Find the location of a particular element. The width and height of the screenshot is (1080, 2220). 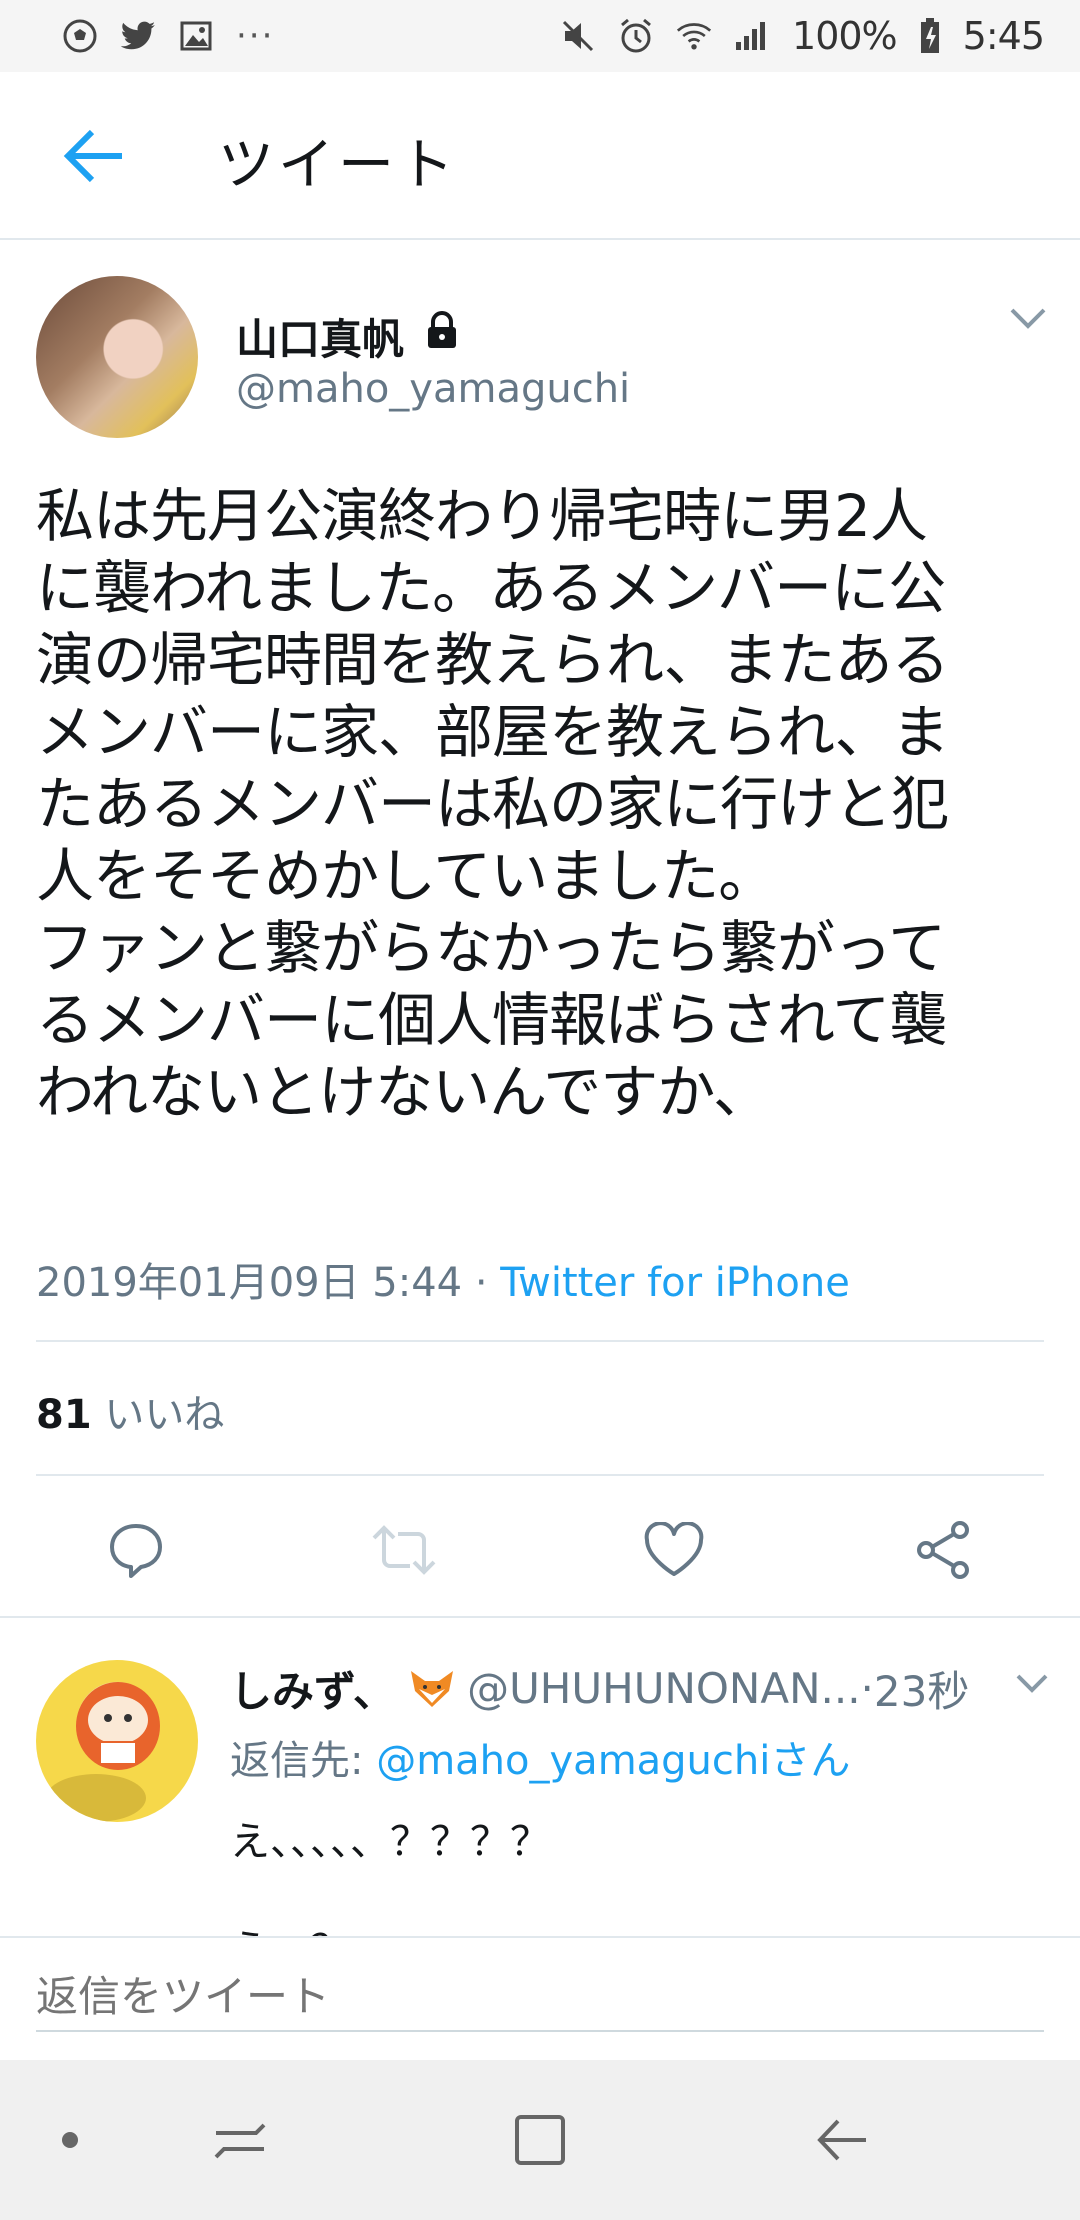

recent-apps-button is located at coordinates (240, 2140).